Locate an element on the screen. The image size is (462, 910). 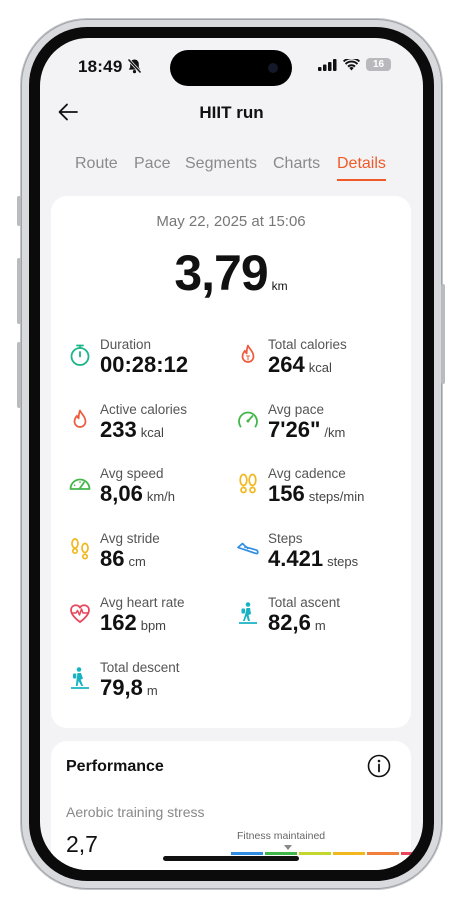
page-title: HIIT run is located at coordinates (231, 112).